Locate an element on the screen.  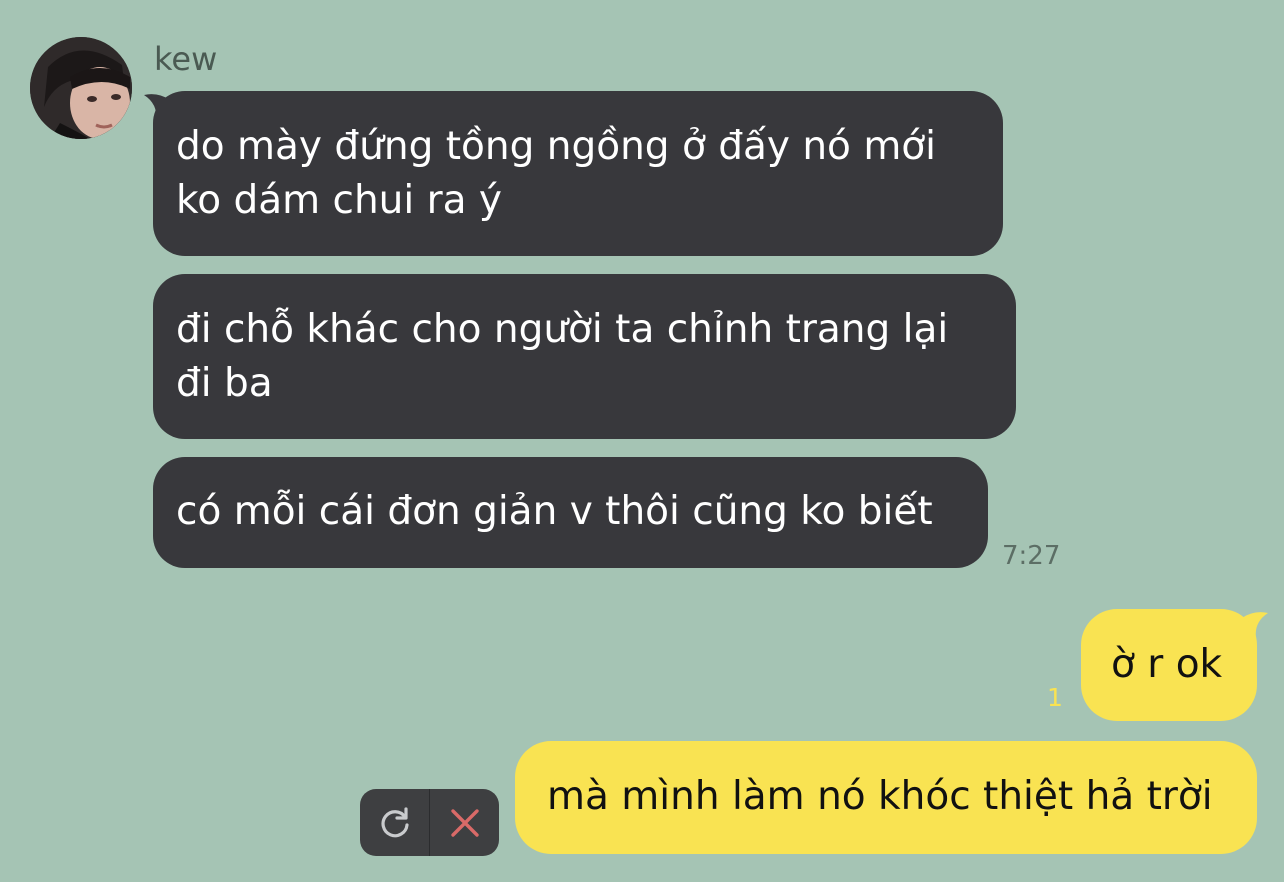
outgoing-message-2: mà mình làm nó khóc thiệt hả trời is located at coordinates (886, 797).